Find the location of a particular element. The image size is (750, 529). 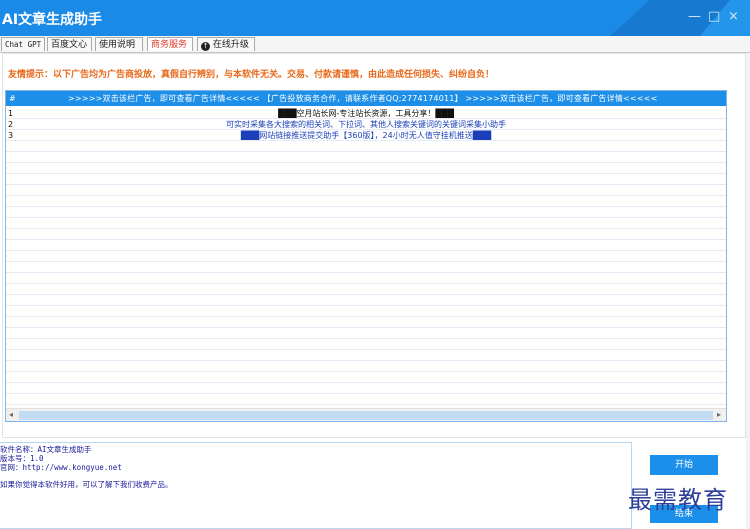

tab-label: 使用说明 is located at coordinates (117, 45).